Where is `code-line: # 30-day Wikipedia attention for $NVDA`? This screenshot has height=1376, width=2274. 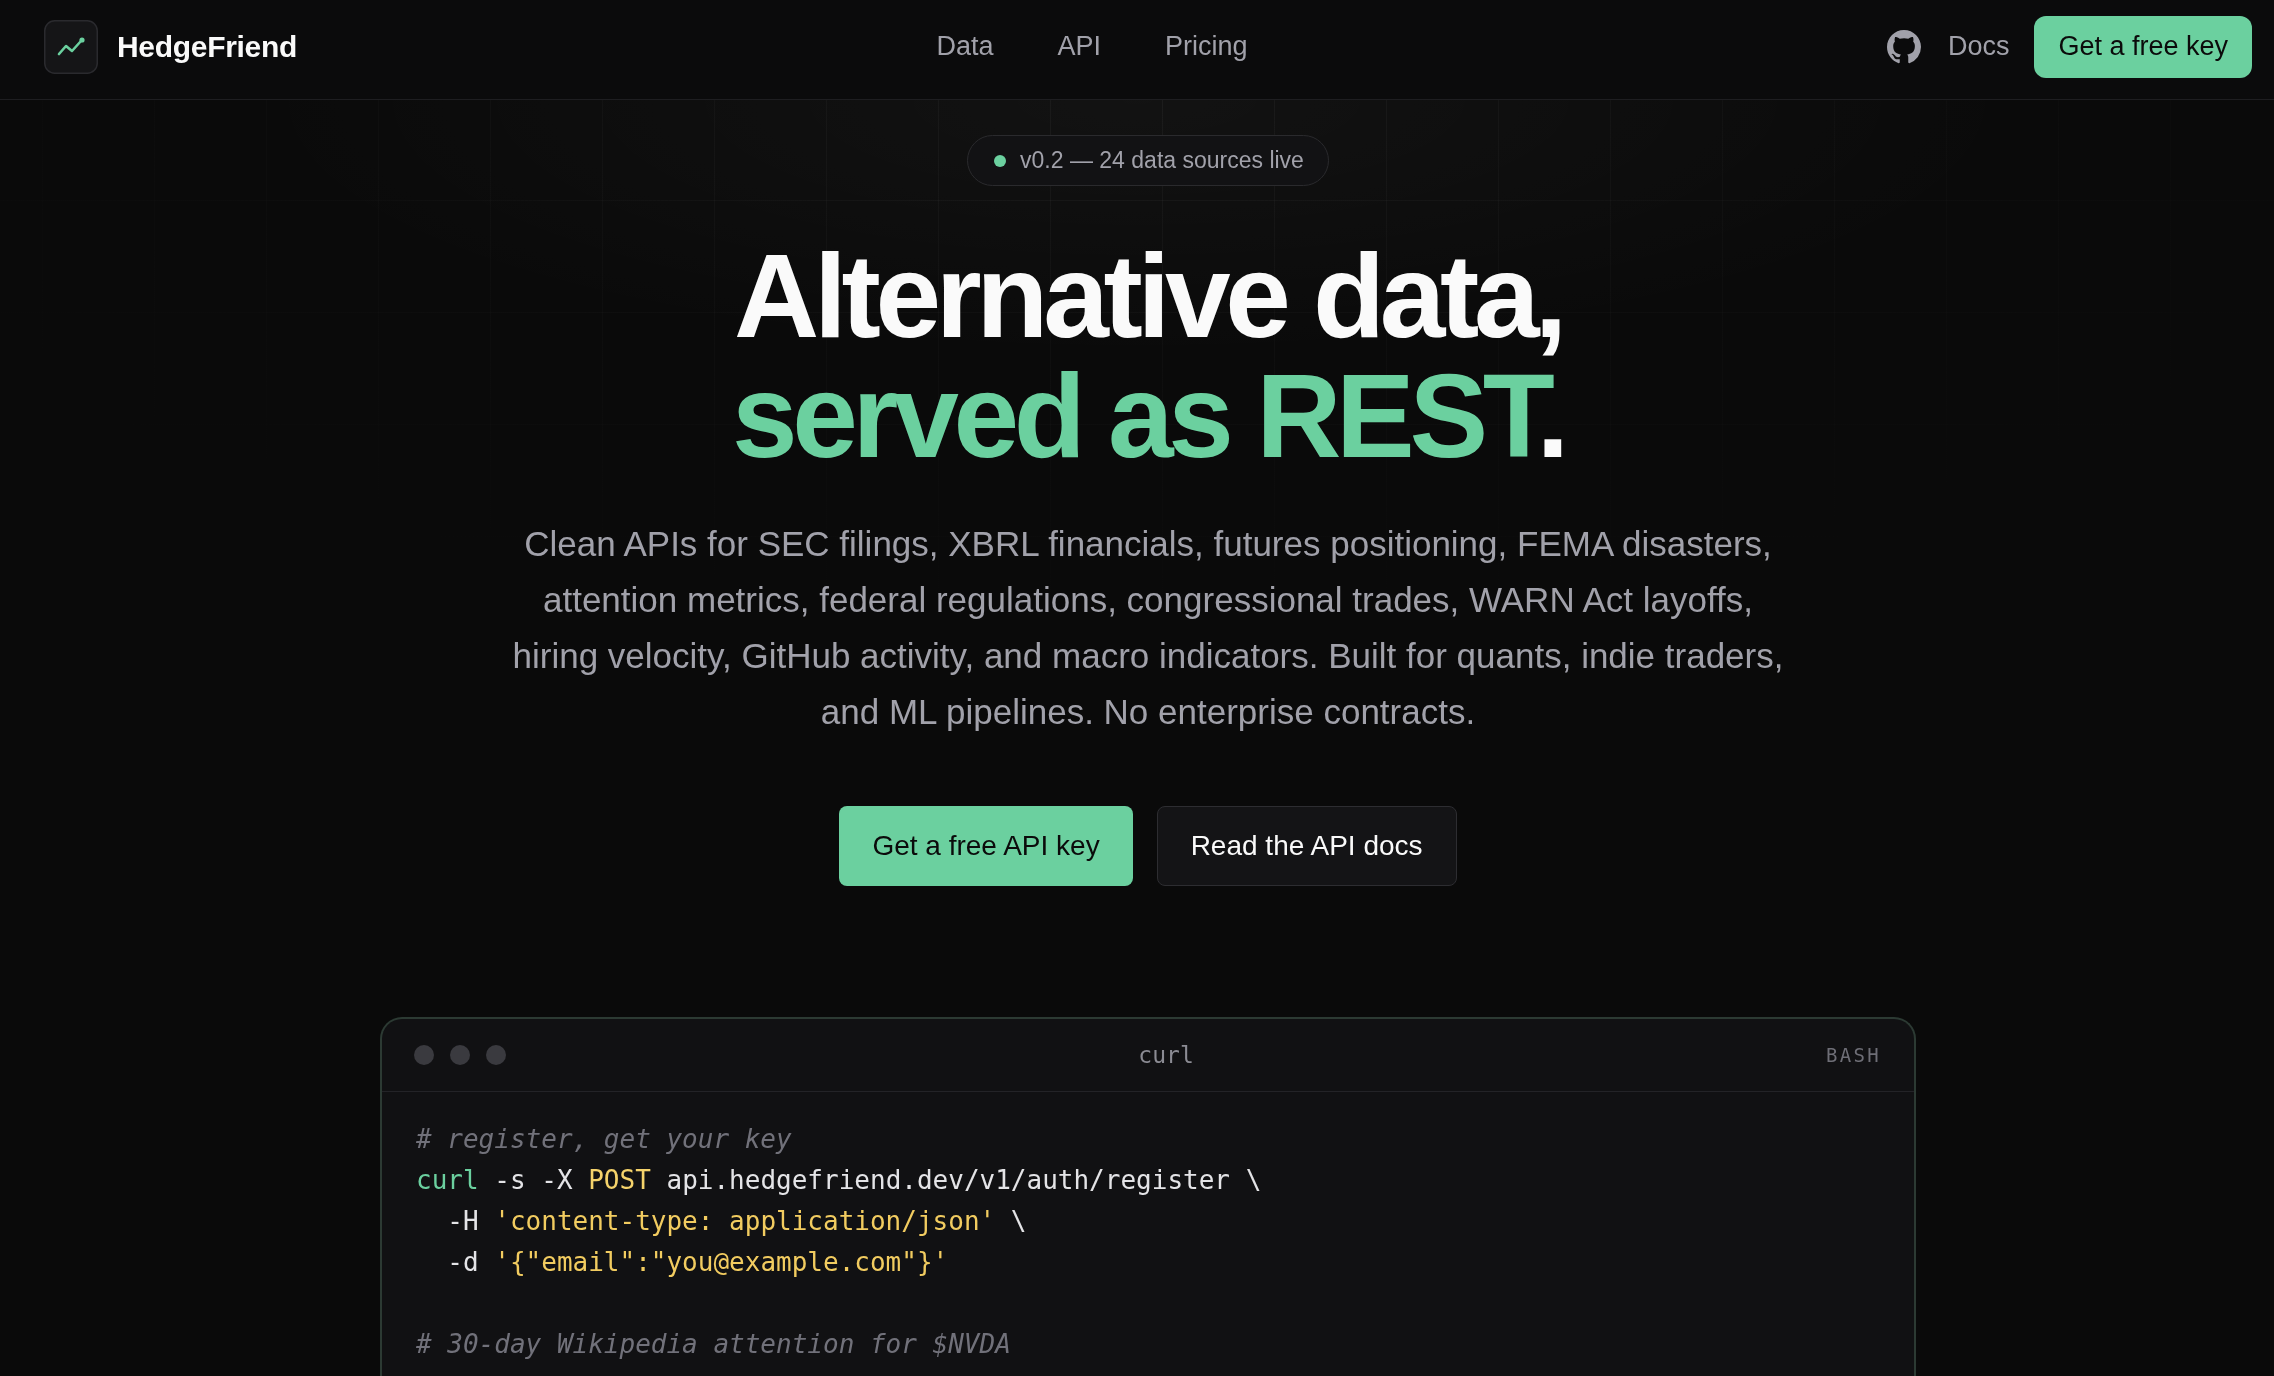
code-line: # 30-day Wikipedia attention for $NVDA is located at coordinates (714, 1344).